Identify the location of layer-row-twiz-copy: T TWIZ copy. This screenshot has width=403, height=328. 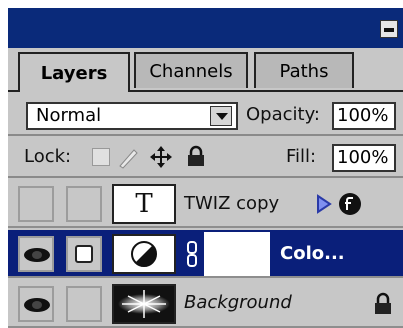
(205, 204).